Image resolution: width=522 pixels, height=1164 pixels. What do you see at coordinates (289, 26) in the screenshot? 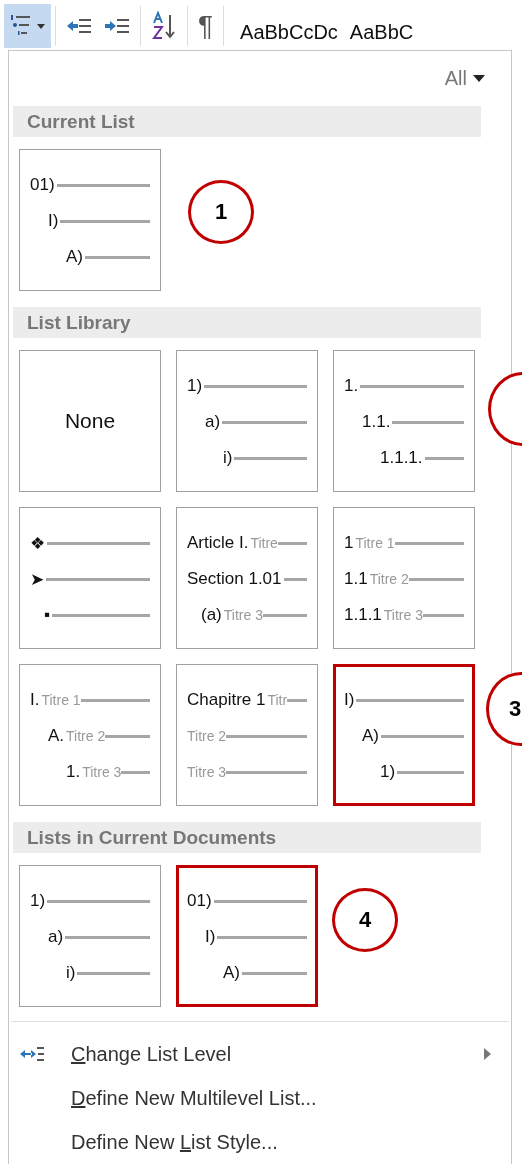
I see `style-preview: AaBbCcDc` at bounding box center [289, 26].